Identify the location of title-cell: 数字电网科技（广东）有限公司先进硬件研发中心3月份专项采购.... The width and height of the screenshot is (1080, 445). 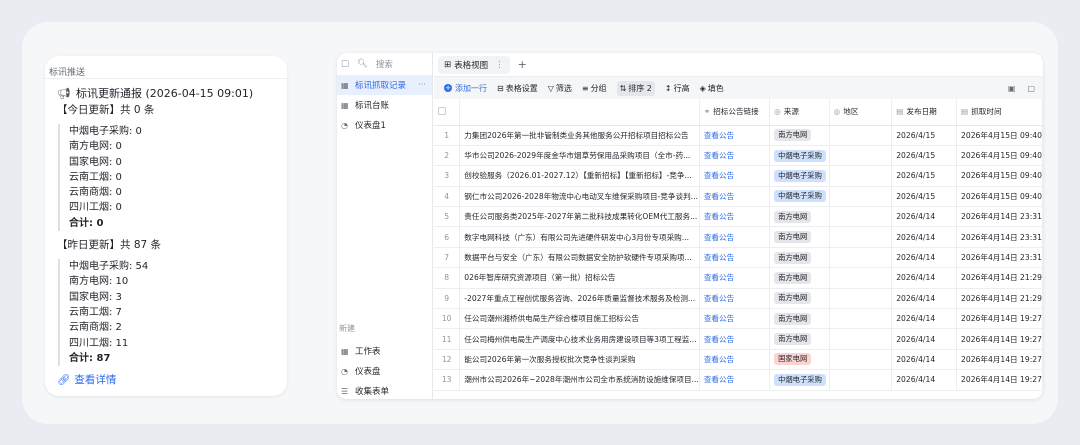
(579, 237).